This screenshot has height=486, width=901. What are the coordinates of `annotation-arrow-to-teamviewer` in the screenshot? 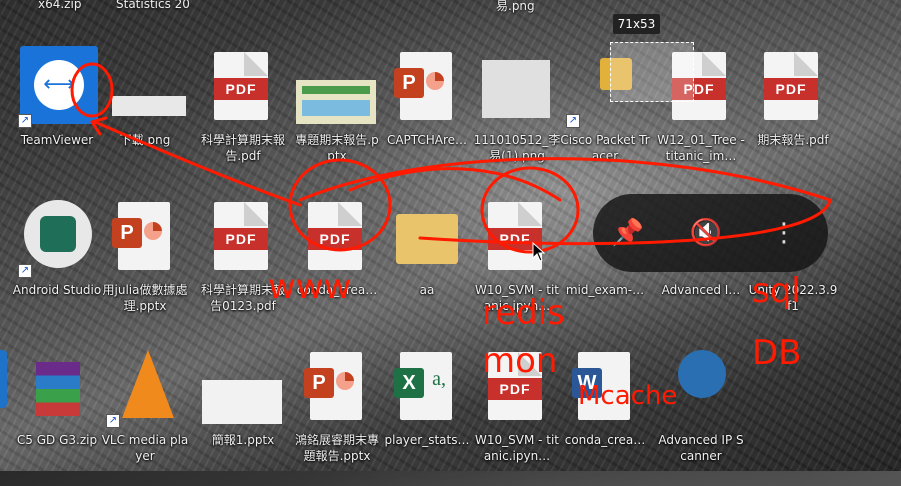 It's located at (197, 163).